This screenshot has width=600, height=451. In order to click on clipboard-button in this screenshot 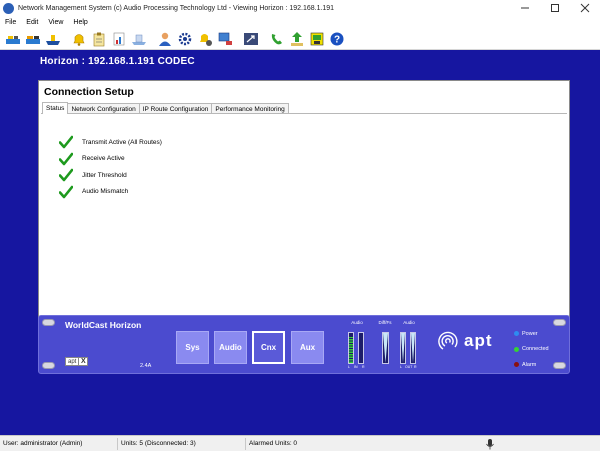, I will do `click(98, 38)`.